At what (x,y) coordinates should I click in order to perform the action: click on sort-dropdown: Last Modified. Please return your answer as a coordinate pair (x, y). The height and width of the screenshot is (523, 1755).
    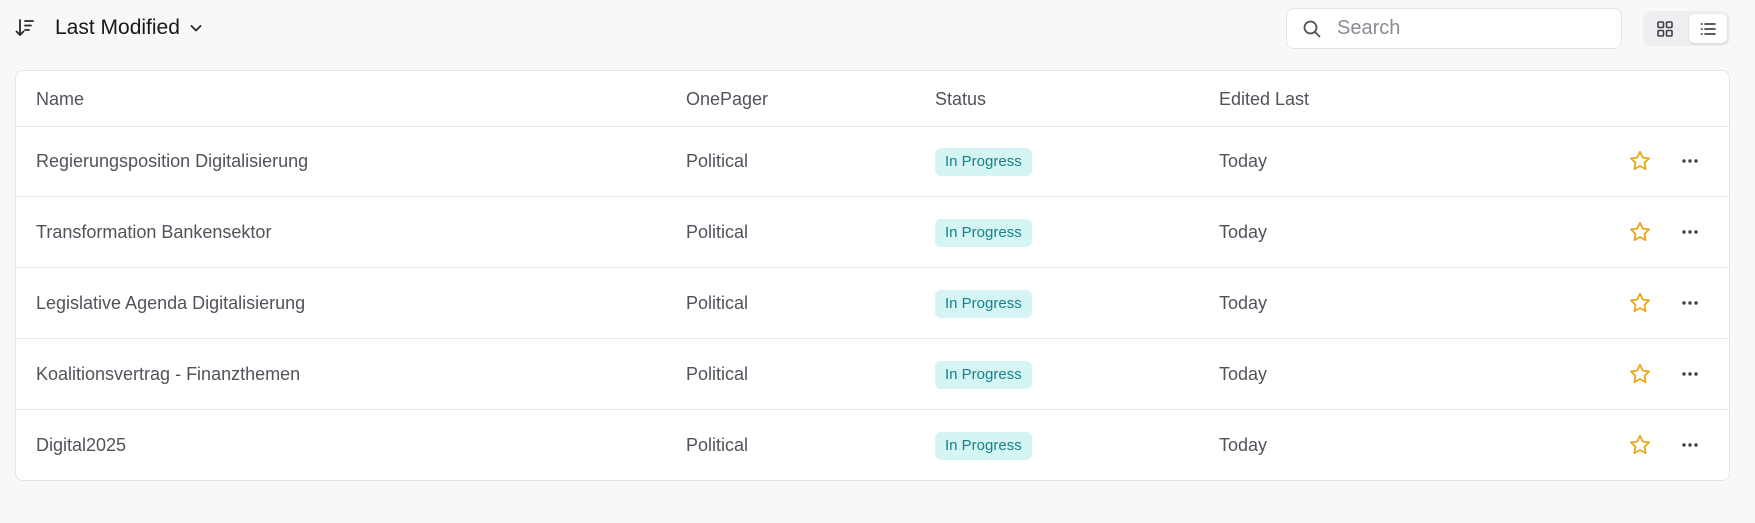
    Looking at the image, I should click on (129, 28).